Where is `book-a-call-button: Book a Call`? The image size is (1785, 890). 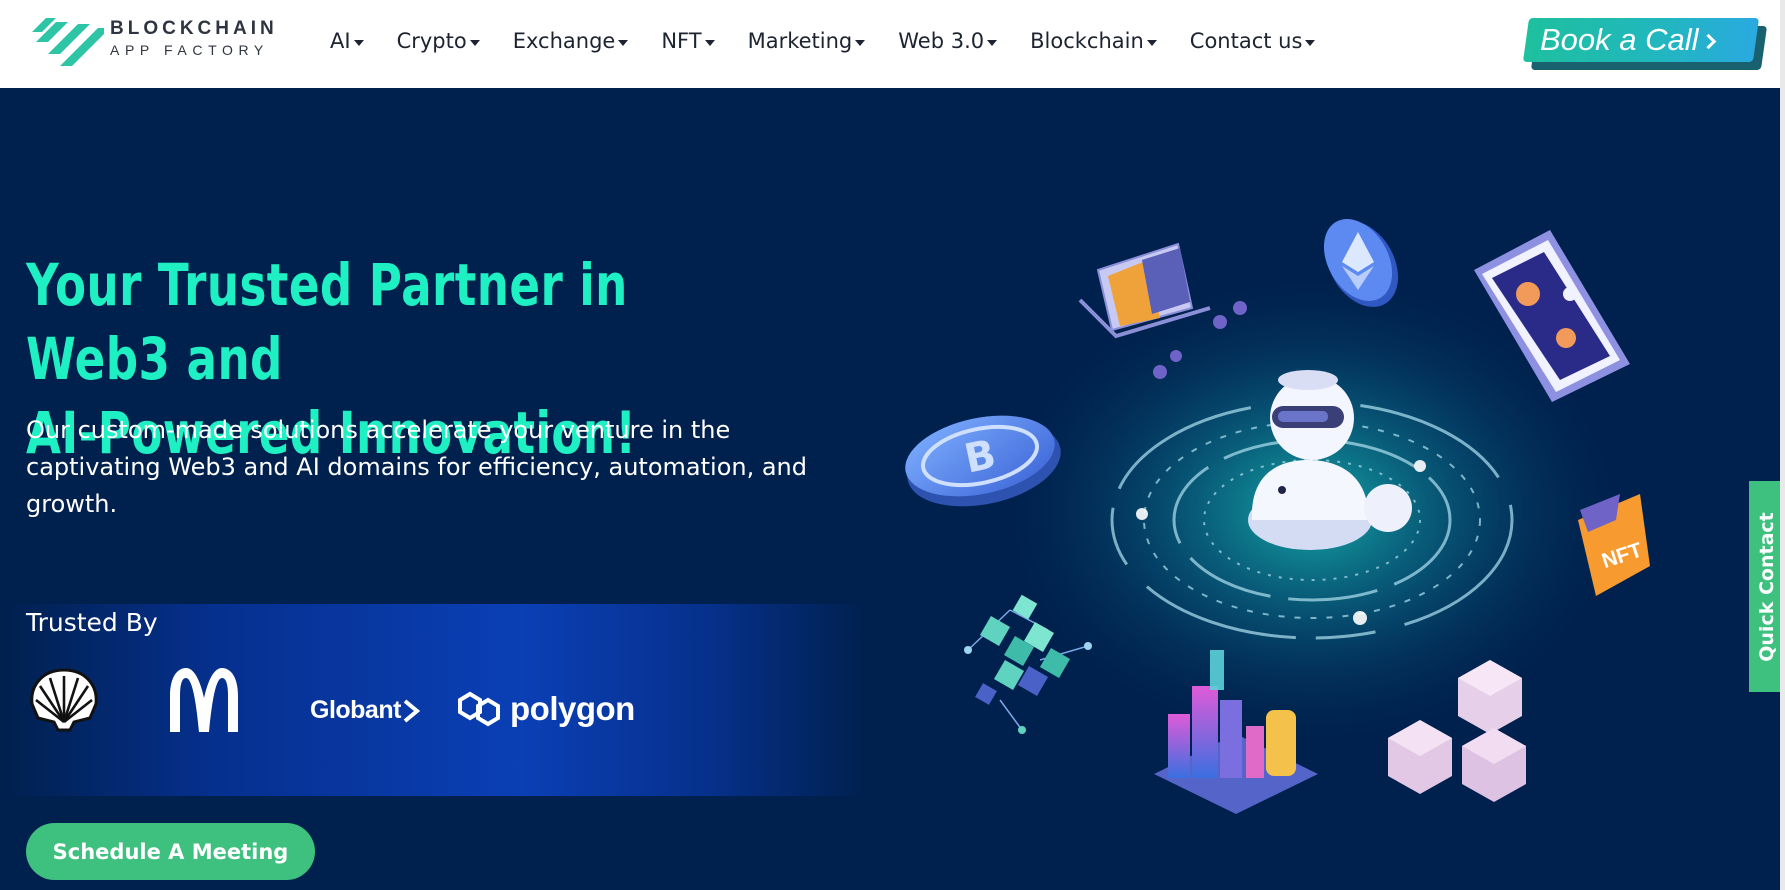 book-a-call-button: Book a Call is located at coordinates (1645, 44).